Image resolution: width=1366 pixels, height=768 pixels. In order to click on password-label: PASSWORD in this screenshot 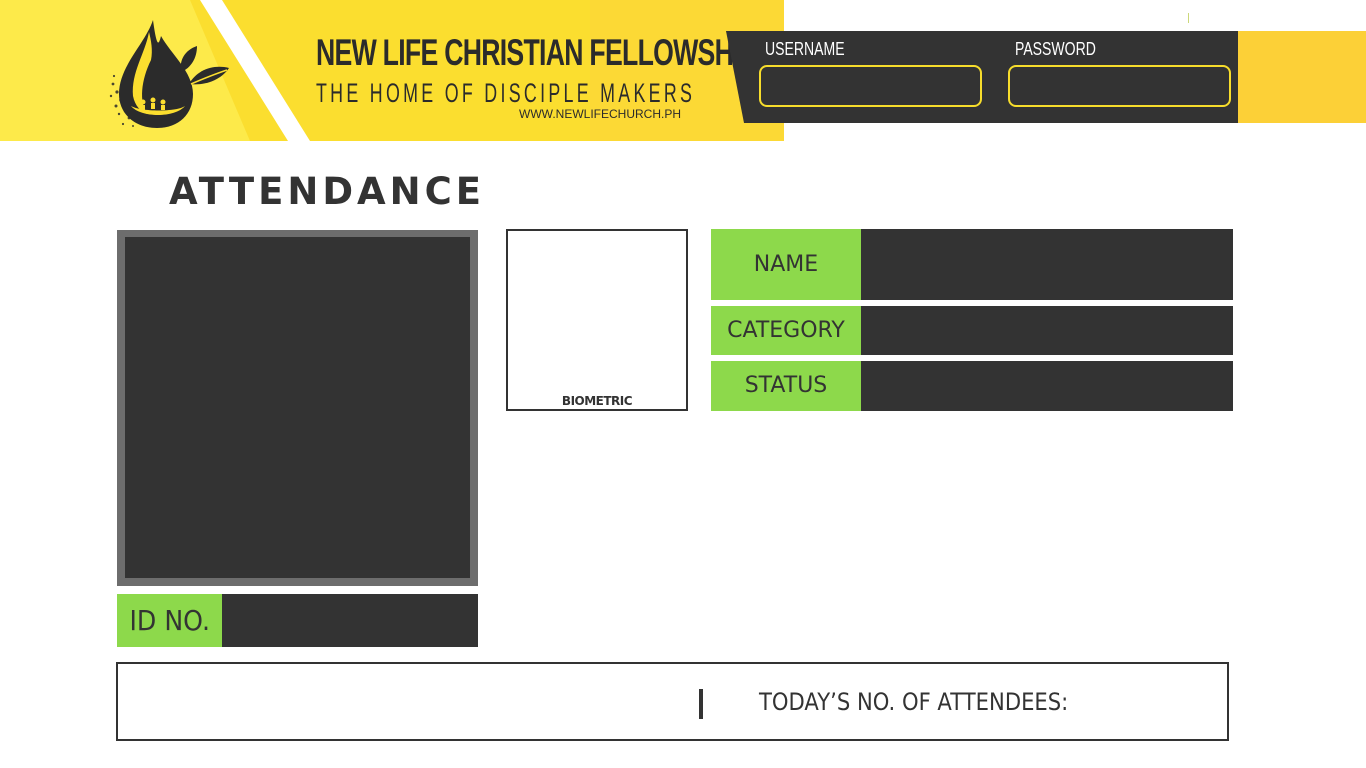, I will do `click(1055, 49)`.